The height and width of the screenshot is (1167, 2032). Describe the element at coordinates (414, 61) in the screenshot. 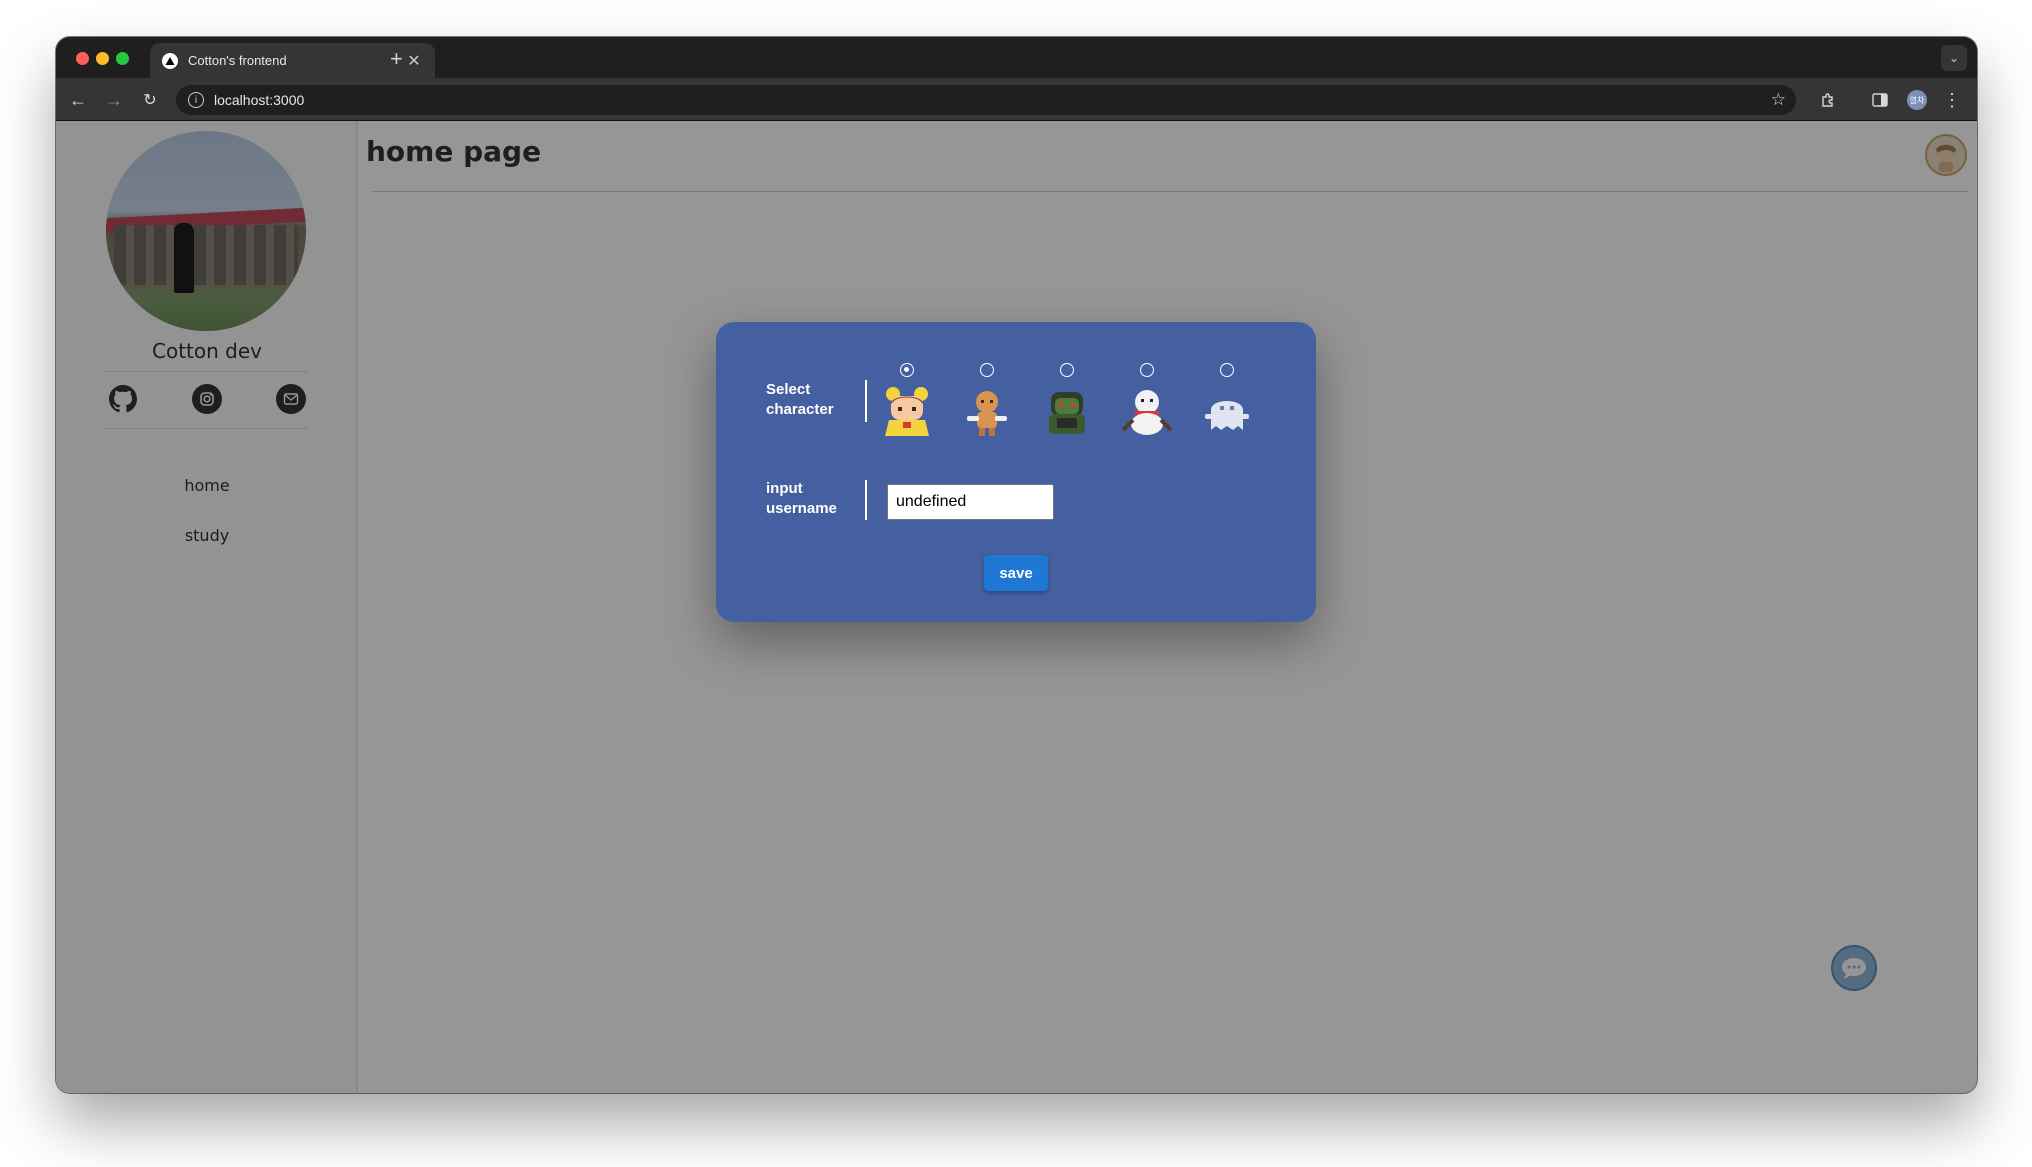

I see `close-tab-icon: ✕` at that location.